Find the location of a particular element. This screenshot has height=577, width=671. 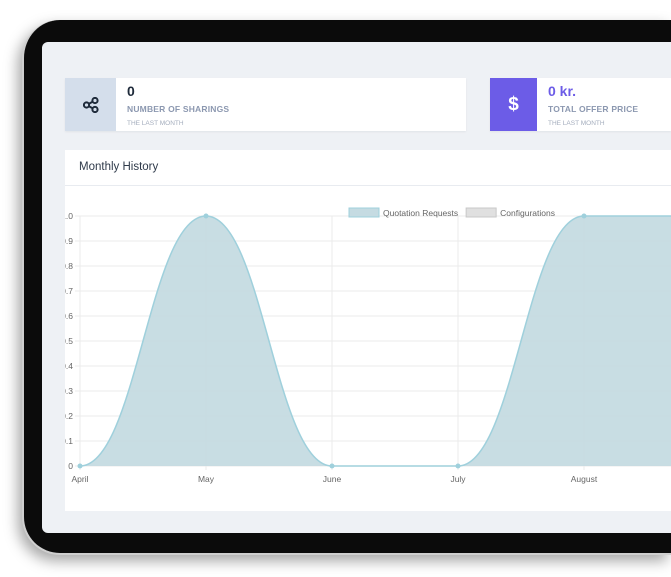

y-tick-label: 0.3 is located at coordinates (69, 391).